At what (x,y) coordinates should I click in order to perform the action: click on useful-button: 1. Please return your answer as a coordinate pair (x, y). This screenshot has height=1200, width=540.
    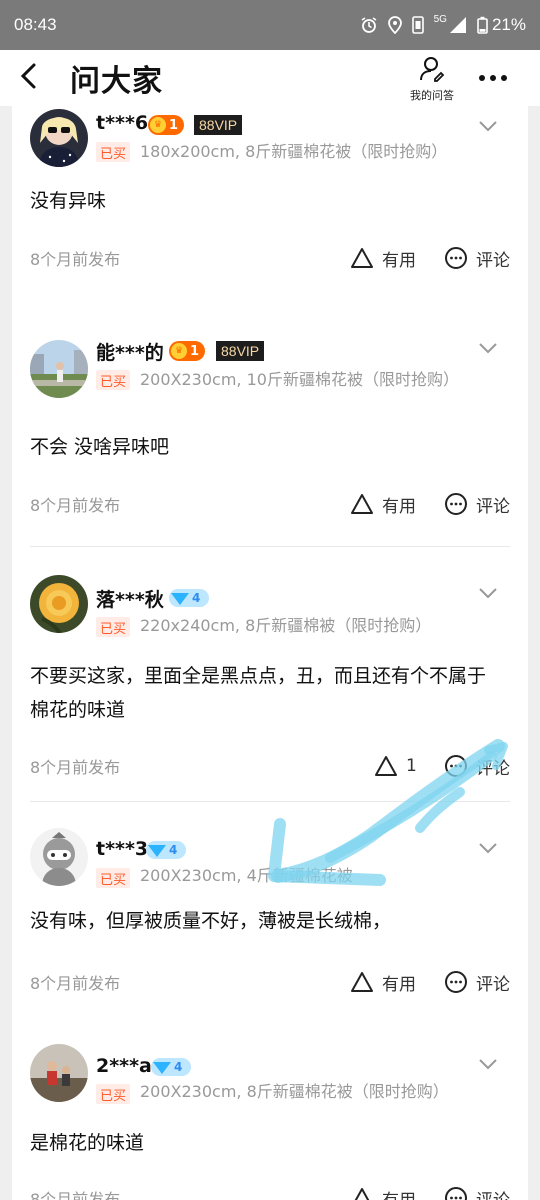
    Looking at the image, I should click on (395, 766).